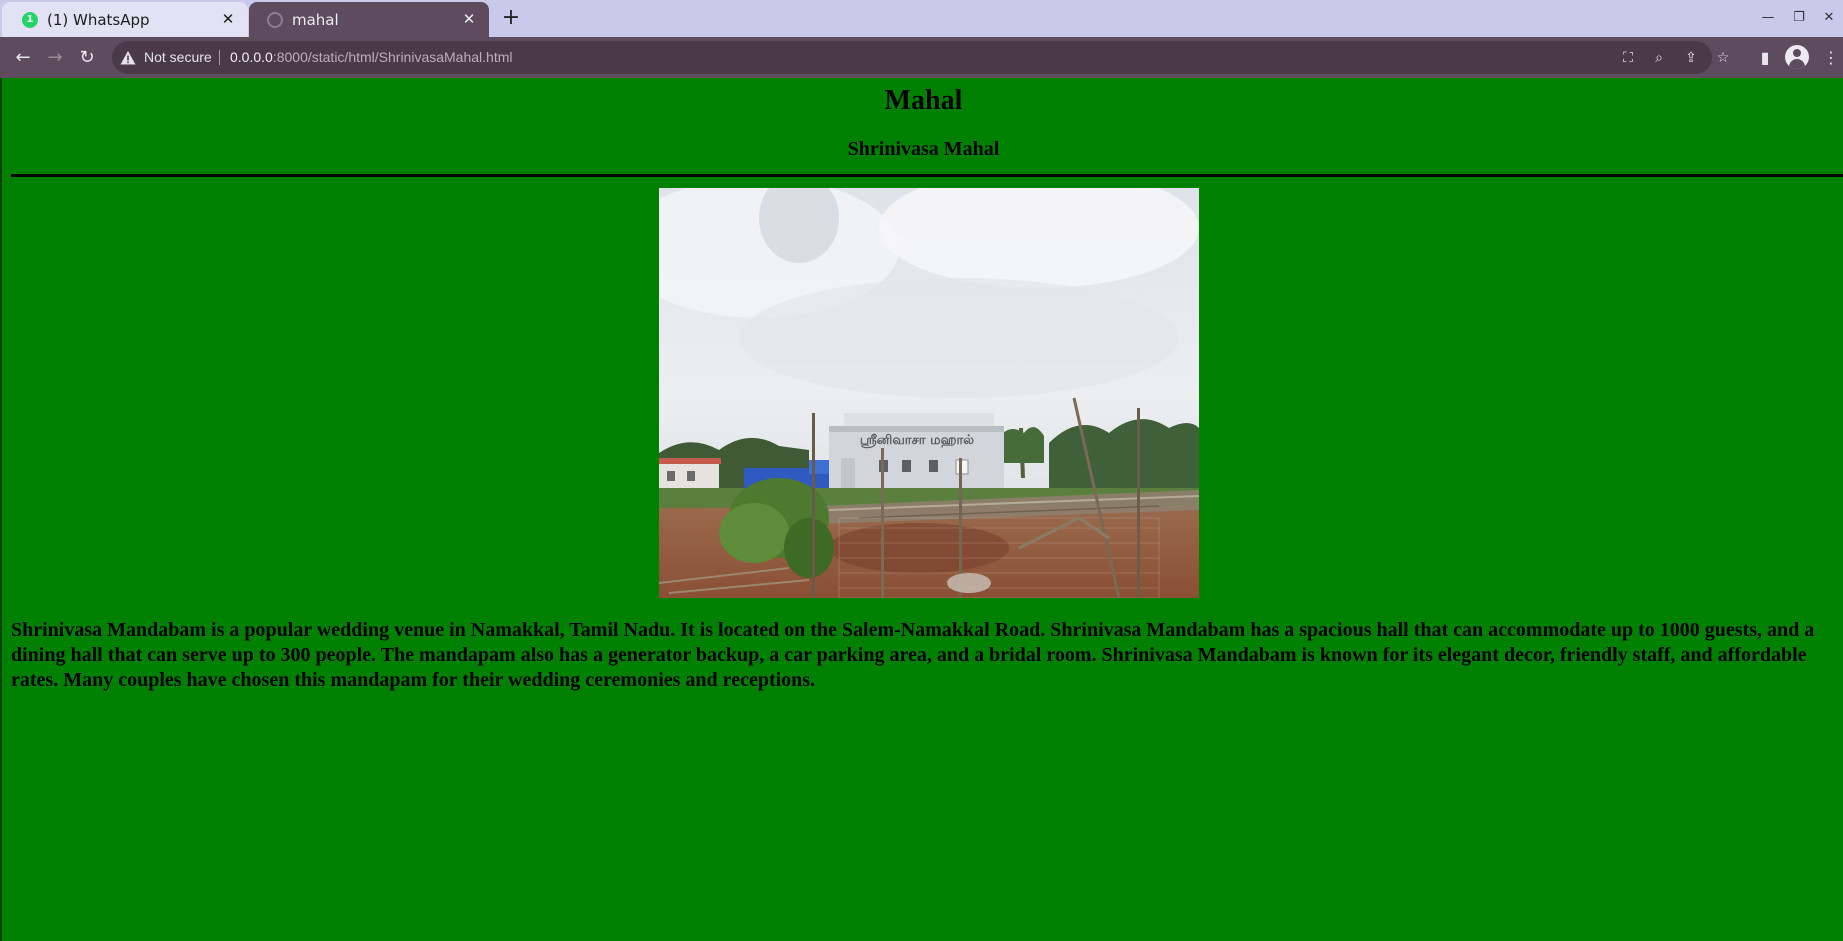 The height and width of the screenshot is (941, 1843). Describe the element at coordinates (1768, 18) in the screenshot. I see `minimize-icon: —` at that location.